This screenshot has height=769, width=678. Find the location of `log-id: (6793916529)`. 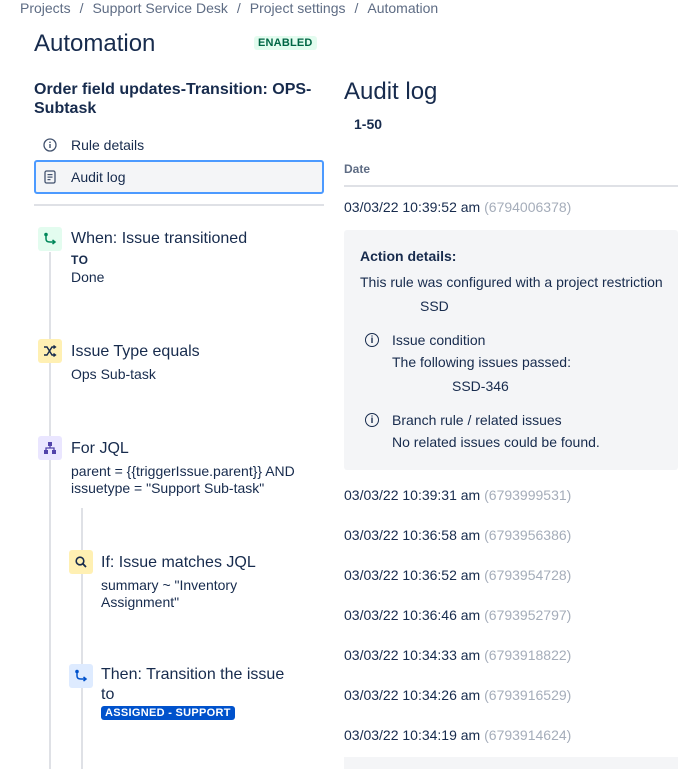

log-id: (6793916529) is located at coordinates (528, 695).